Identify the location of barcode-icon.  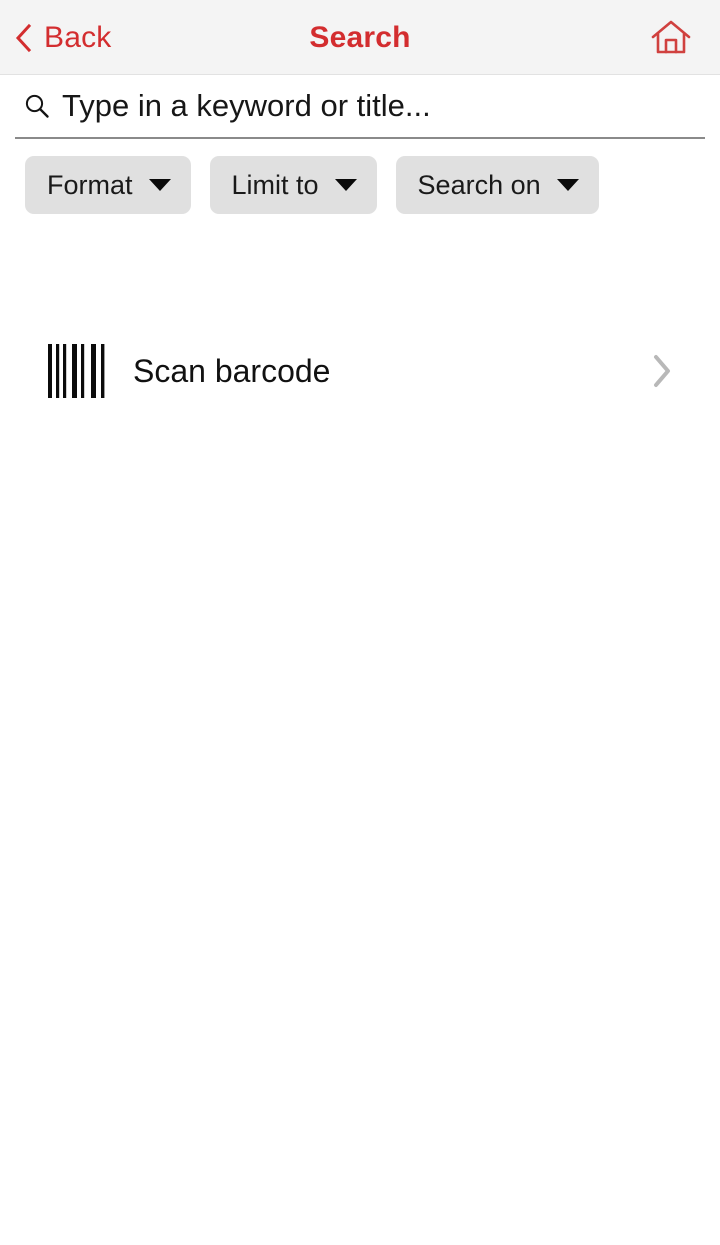
(76, 371).